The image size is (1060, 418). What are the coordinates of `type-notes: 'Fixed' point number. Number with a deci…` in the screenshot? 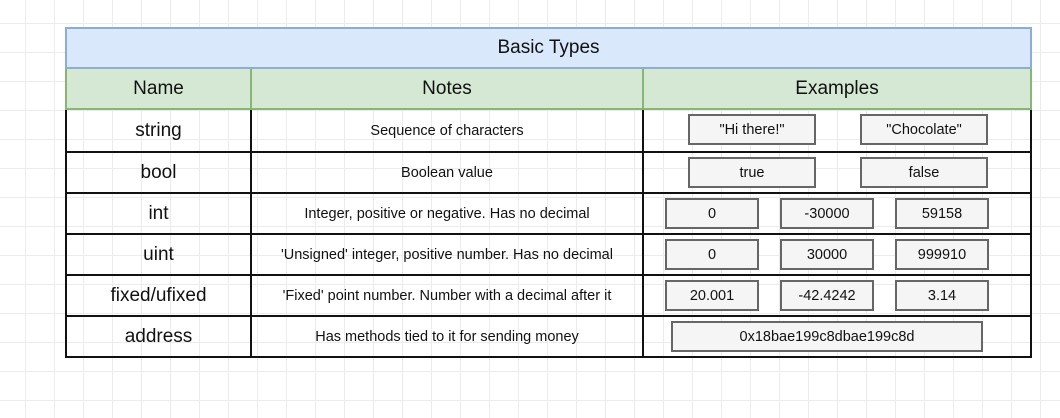 It's located at (446, 295).